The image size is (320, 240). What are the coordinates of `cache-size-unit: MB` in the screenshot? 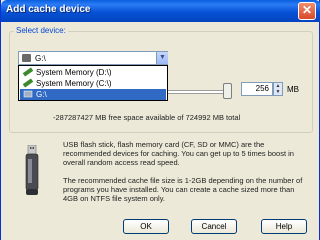 It's located at (293, 89).